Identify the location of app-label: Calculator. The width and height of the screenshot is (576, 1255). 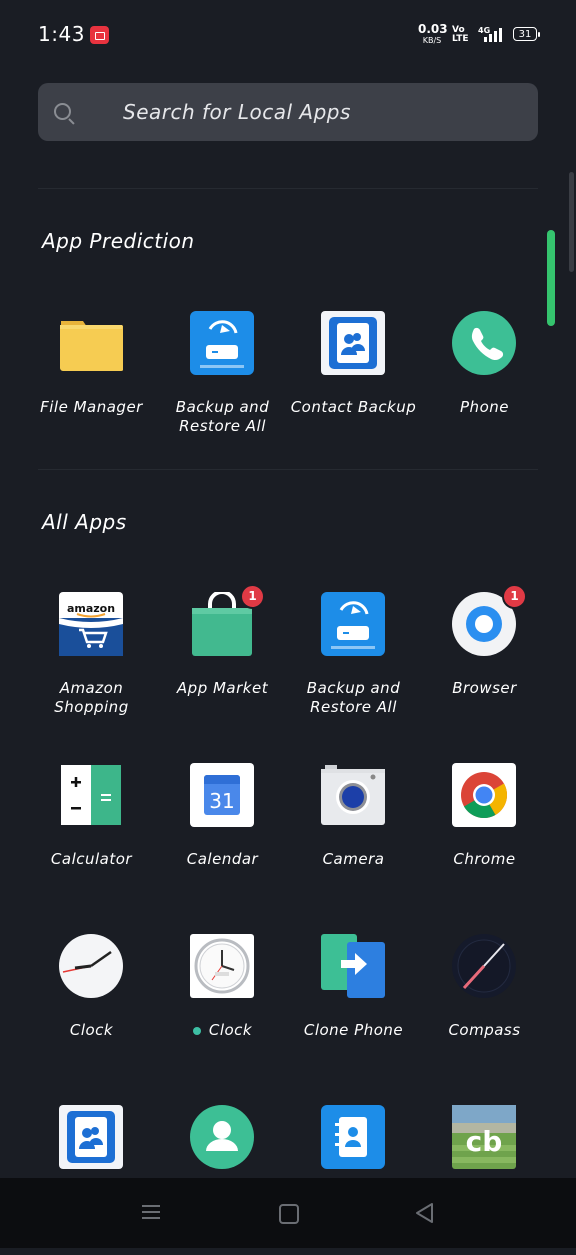
(91, 859).